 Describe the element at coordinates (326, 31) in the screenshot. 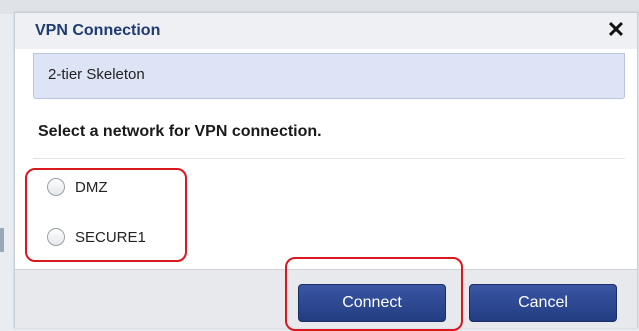

I see `dialog-titlebar: VPN Connection ✕` at that location.